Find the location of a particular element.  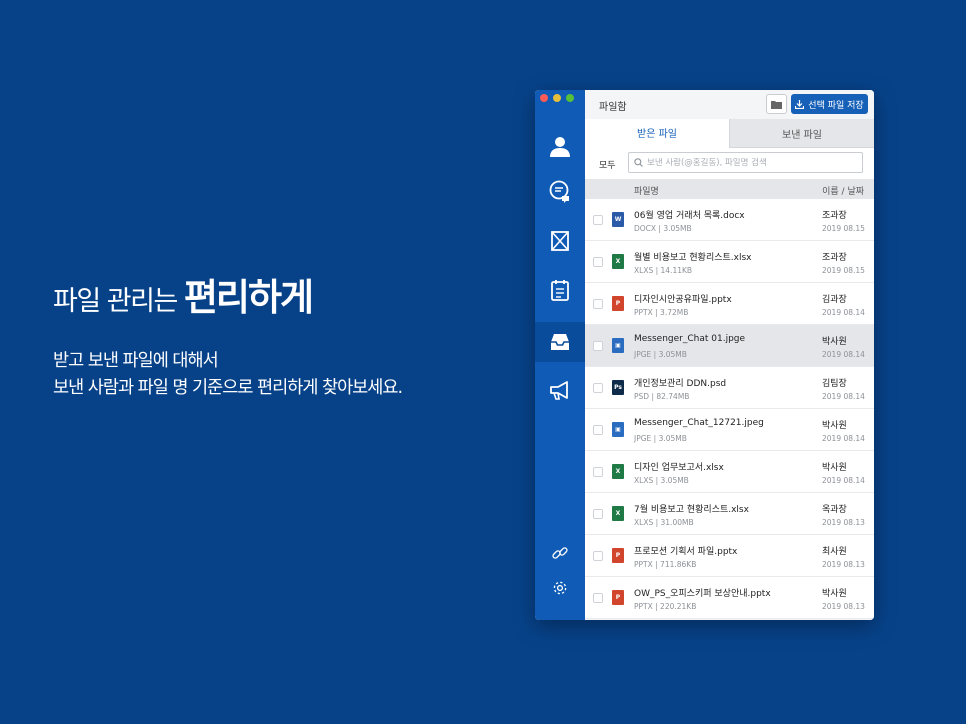

header-name-date: 이름 / 날짜 is located at coordinates (843, 190).